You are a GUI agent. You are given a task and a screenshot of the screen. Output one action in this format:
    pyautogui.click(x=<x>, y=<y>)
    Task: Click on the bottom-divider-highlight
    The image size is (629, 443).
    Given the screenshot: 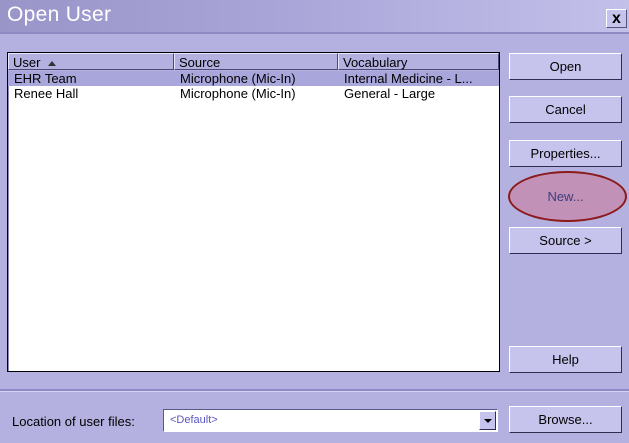 What is the action you would take?
    pyautogui.click(x=314, y=391)
    